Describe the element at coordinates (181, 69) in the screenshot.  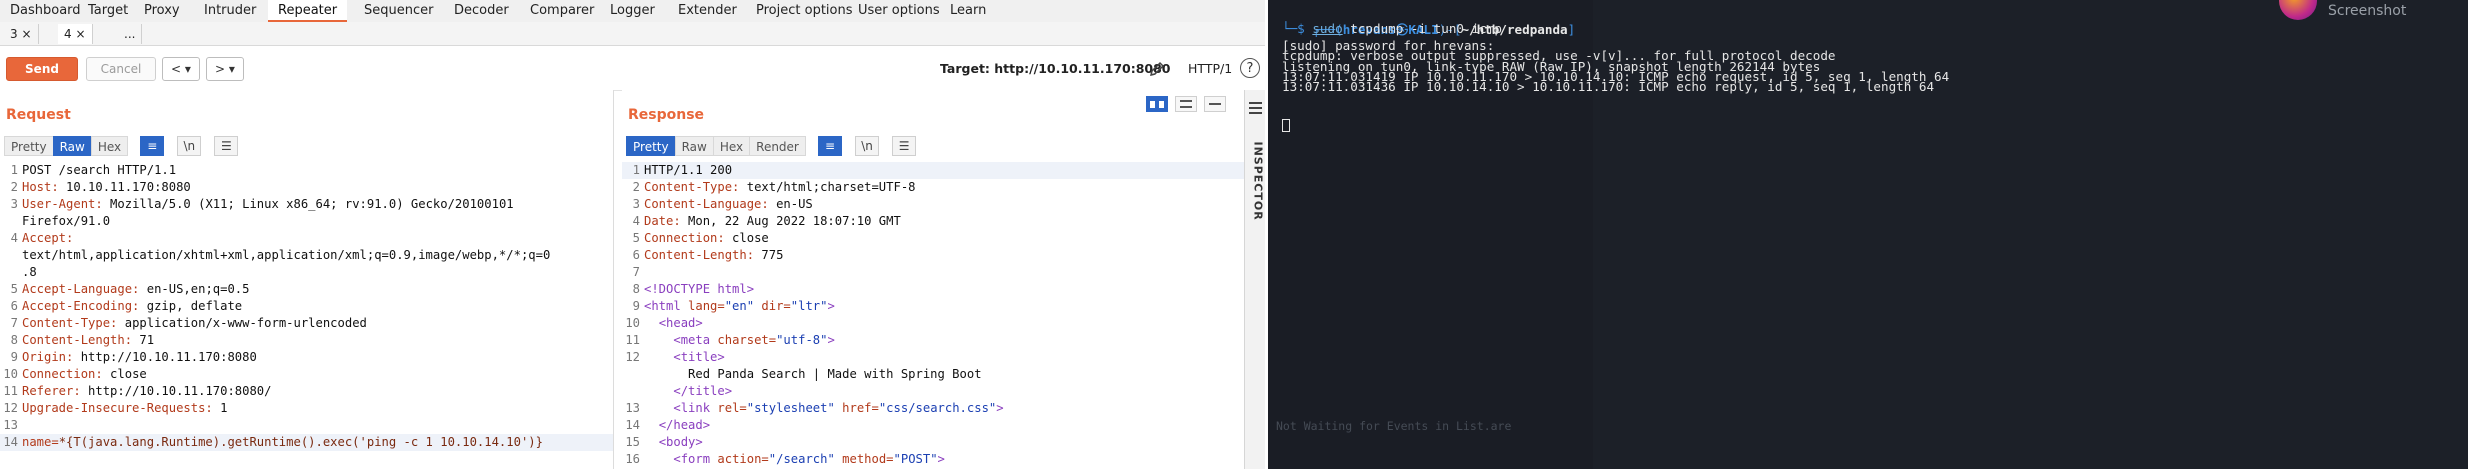
I see `history-back-button: < ▾` at that location.